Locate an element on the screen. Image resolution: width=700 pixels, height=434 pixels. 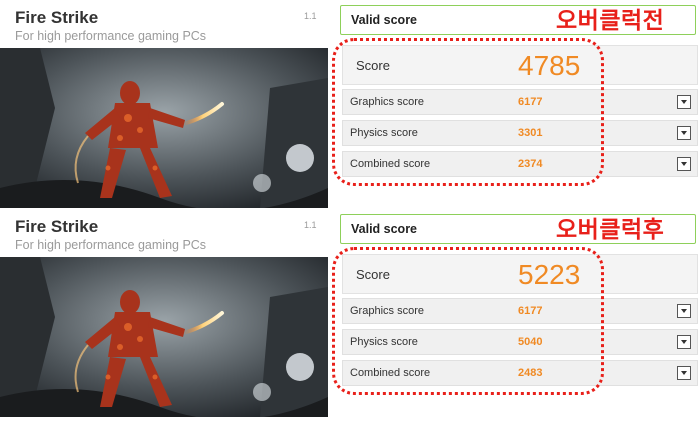
score-value: 5223 is located at coordinates (549, 274).